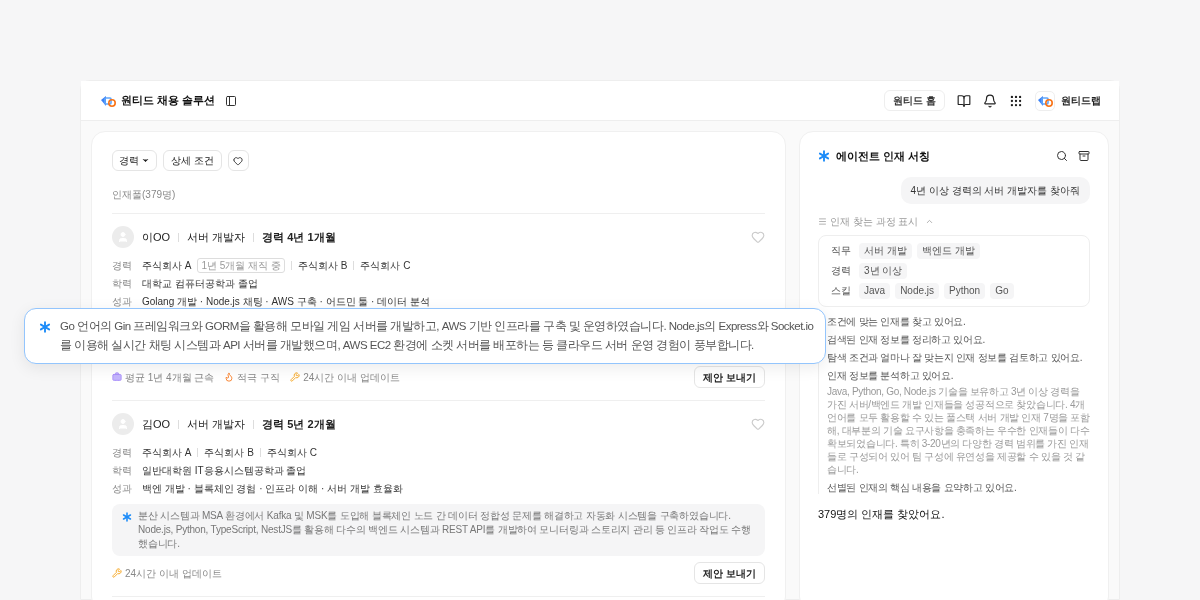 The image size is (1200, 600). Describe the element at coordinates (224, 471) in the screenshot. I see `row-value: 일반대학원 IT응용시스템공학과 졸업` at that location.